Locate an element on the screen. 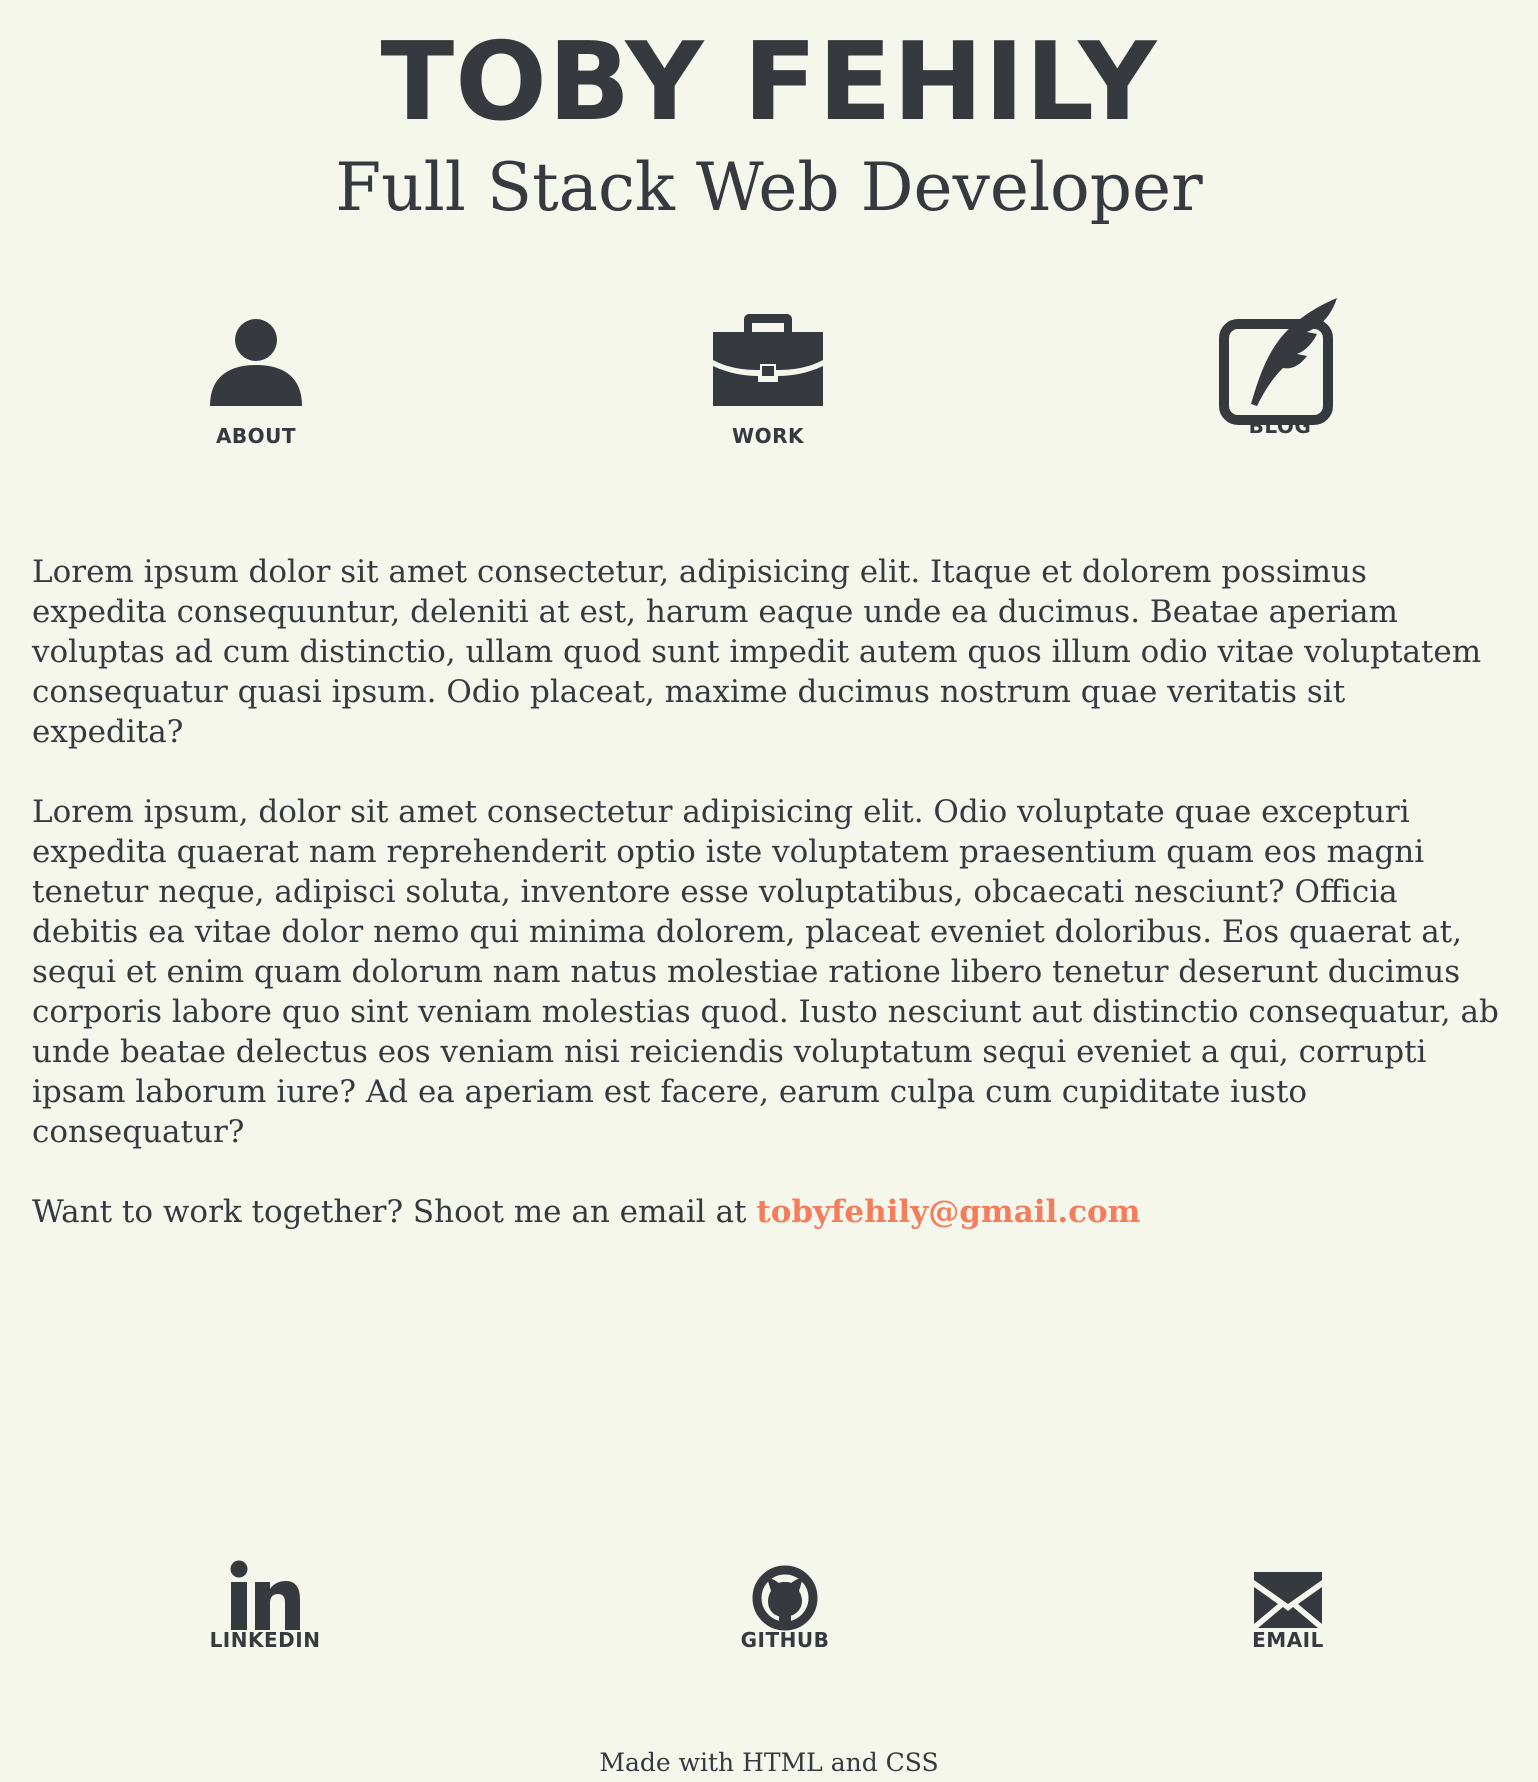  nav-about-label: ABOUT is located at coordinates (256, 436).